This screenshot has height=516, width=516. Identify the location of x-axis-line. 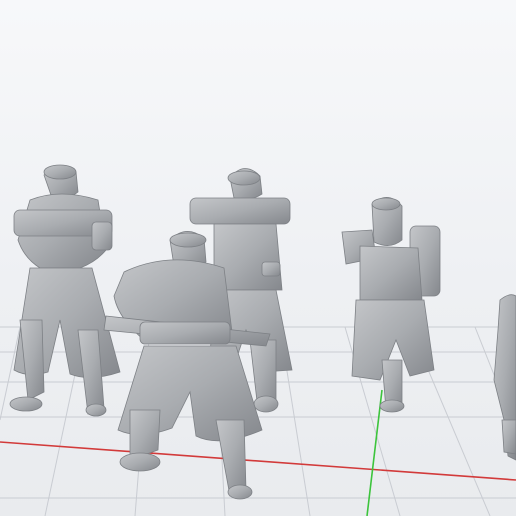
(258, 461).